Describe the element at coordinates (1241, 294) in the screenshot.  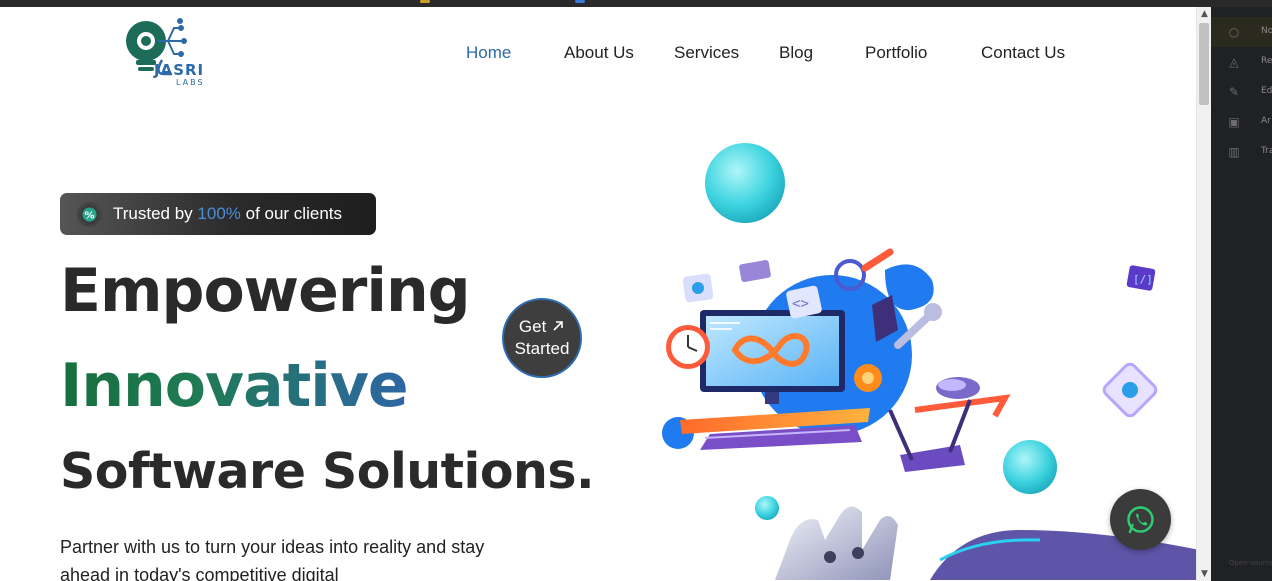
I see `side-panel: ○ No ◬ Re ✎ Ed ▣ Ar ▥ Tra Open-source` at that location.